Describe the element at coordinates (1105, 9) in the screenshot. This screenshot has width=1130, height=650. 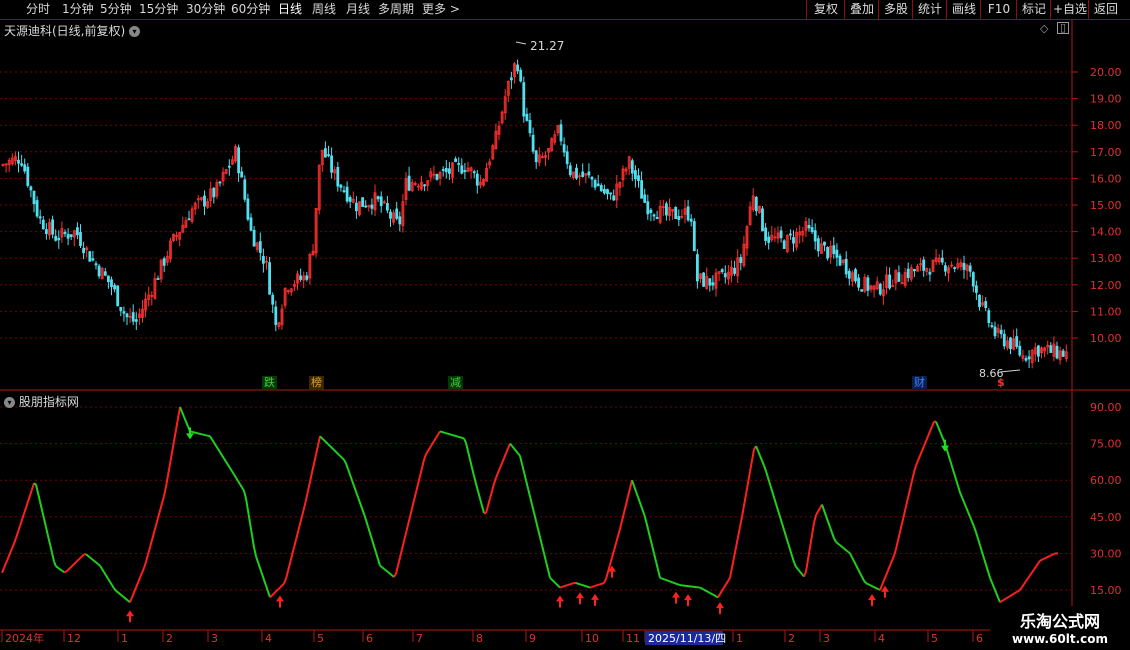
I see `back-button: 返回` at that location.